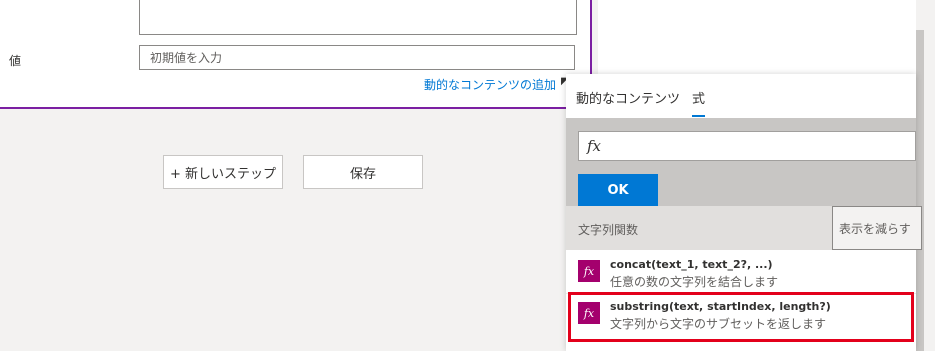 Image resolution: width=935 pixels, height=351 pixels. What do you see at coordinates (694, 282) in the screenshot?
I see `function-description: 任意の数の文字列を結合します` at bounding box center [694, 282].